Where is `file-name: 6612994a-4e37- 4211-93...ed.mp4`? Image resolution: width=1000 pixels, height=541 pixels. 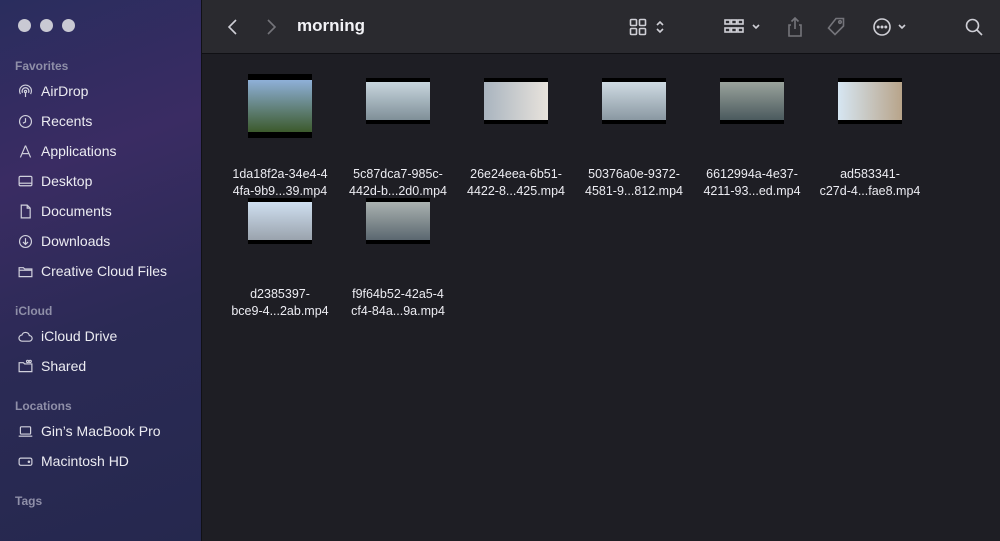 file-name: 6612994a-4e37- 4211-93...ed.mp4 is located at coordinates (752, 182).